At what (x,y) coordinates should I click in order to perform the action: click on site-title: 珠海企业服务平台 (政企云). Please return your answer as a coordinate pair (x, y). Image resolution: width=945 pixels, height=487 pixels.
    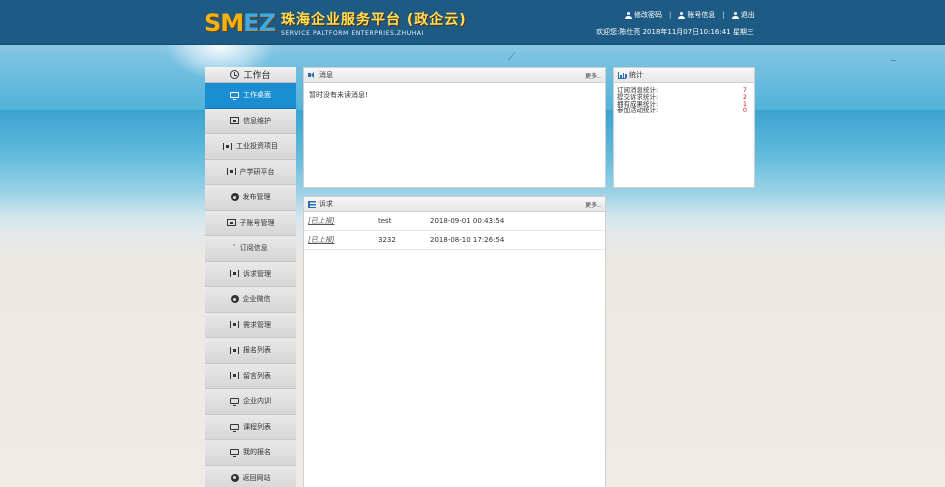
    Looking at the image, I should click on (373, 20).